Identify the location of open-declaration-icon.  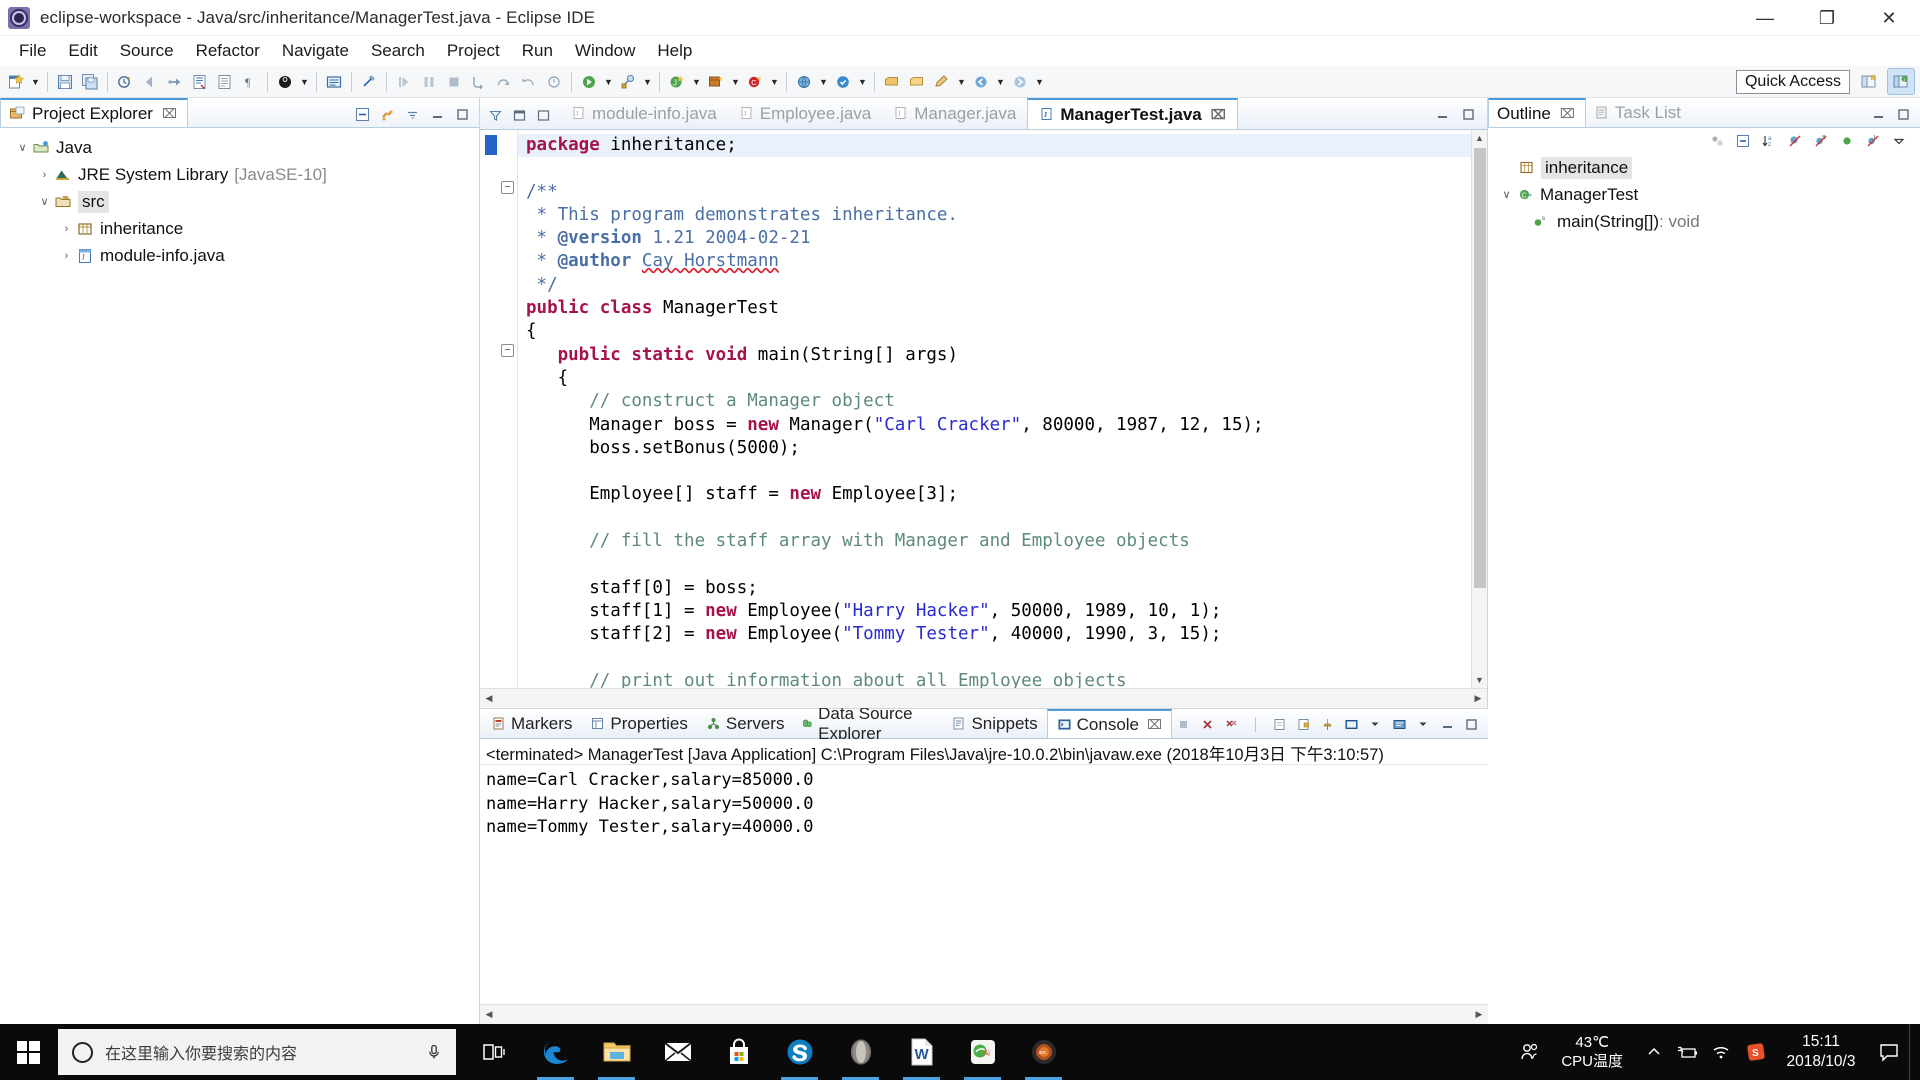
(200, 82).